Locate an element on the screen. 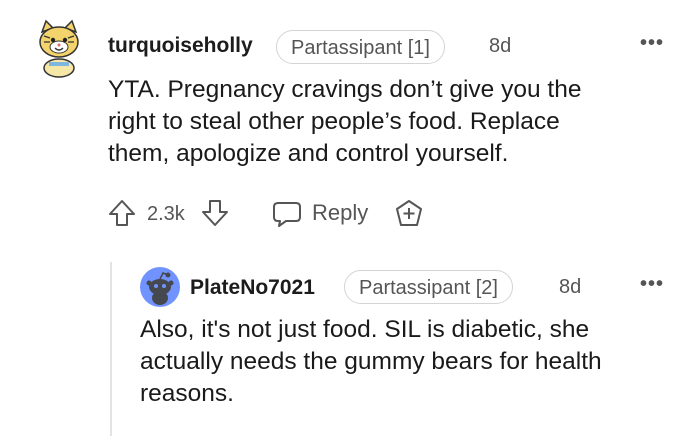  upvote-button is located at coordinates (122, 213).